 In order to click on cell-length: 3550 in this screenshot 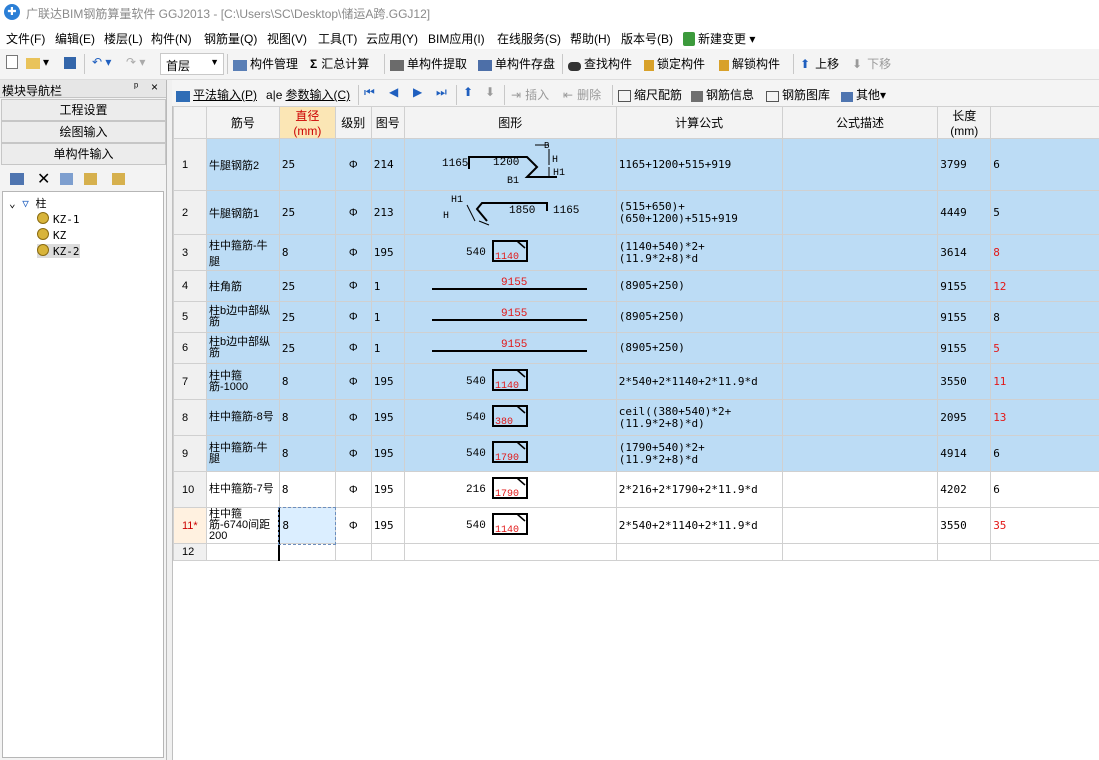, I will do `click(964, 381)`.